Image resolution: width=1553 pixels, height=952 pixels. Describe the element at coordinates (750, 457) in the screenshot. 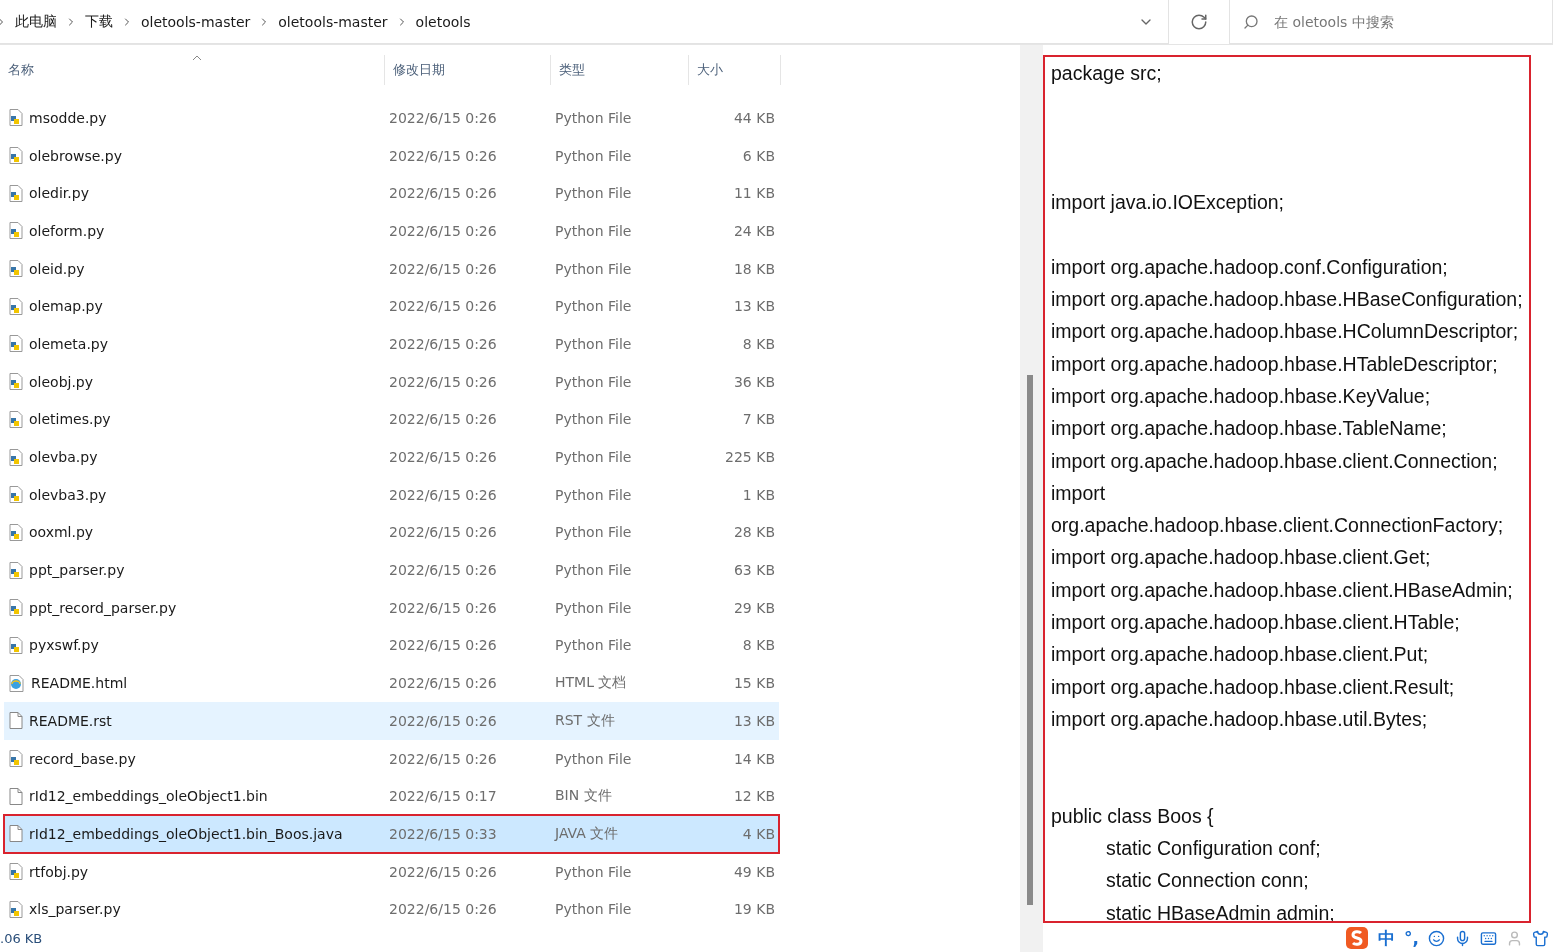

I see `size-cell-text: 225 KB` at that location.